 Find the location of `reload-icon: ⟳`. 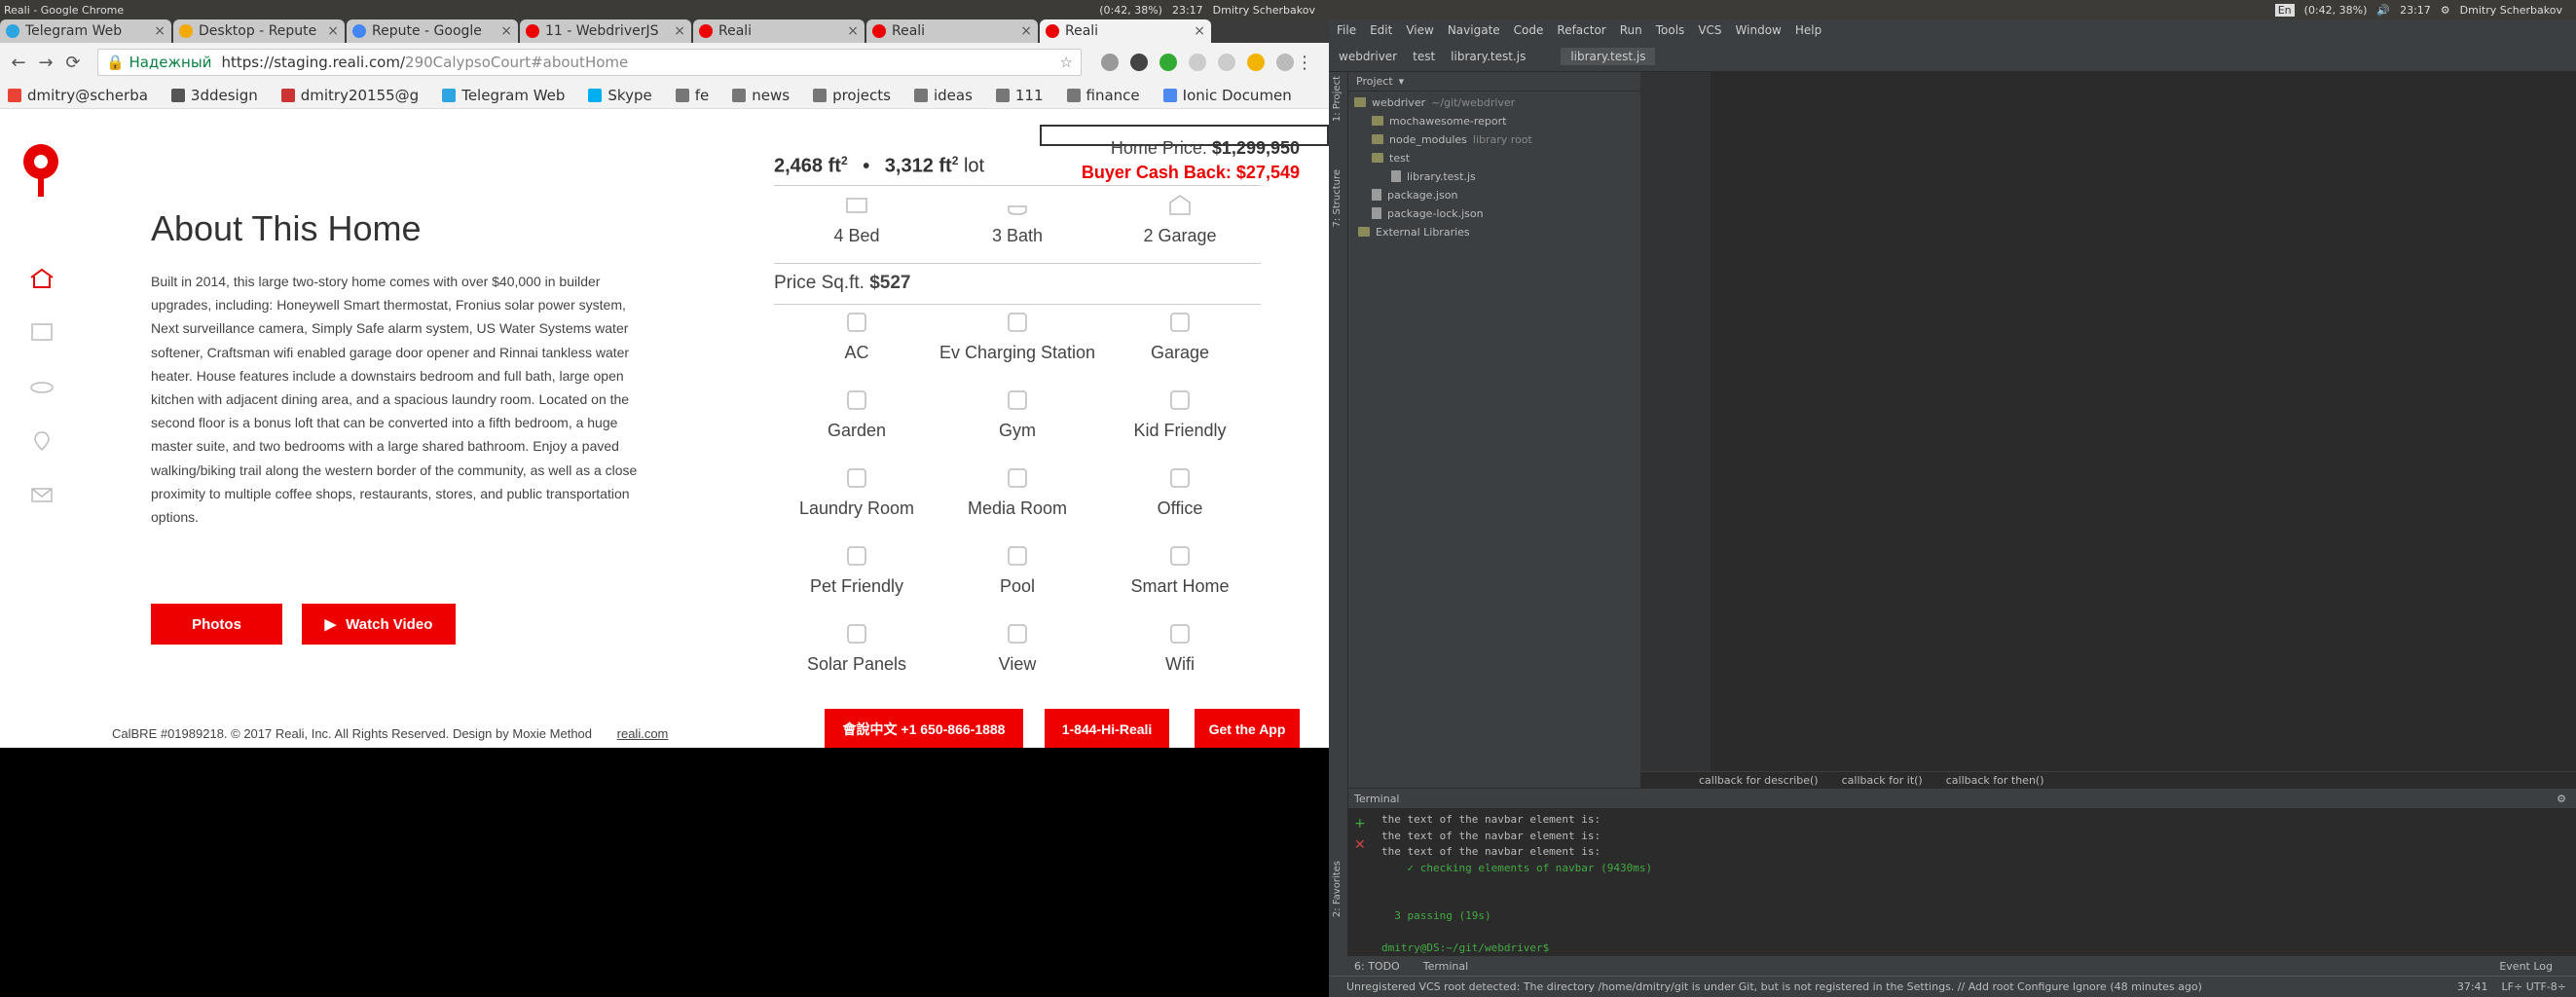

reload-icon: ⟳ is located at coordinates (73, 63).